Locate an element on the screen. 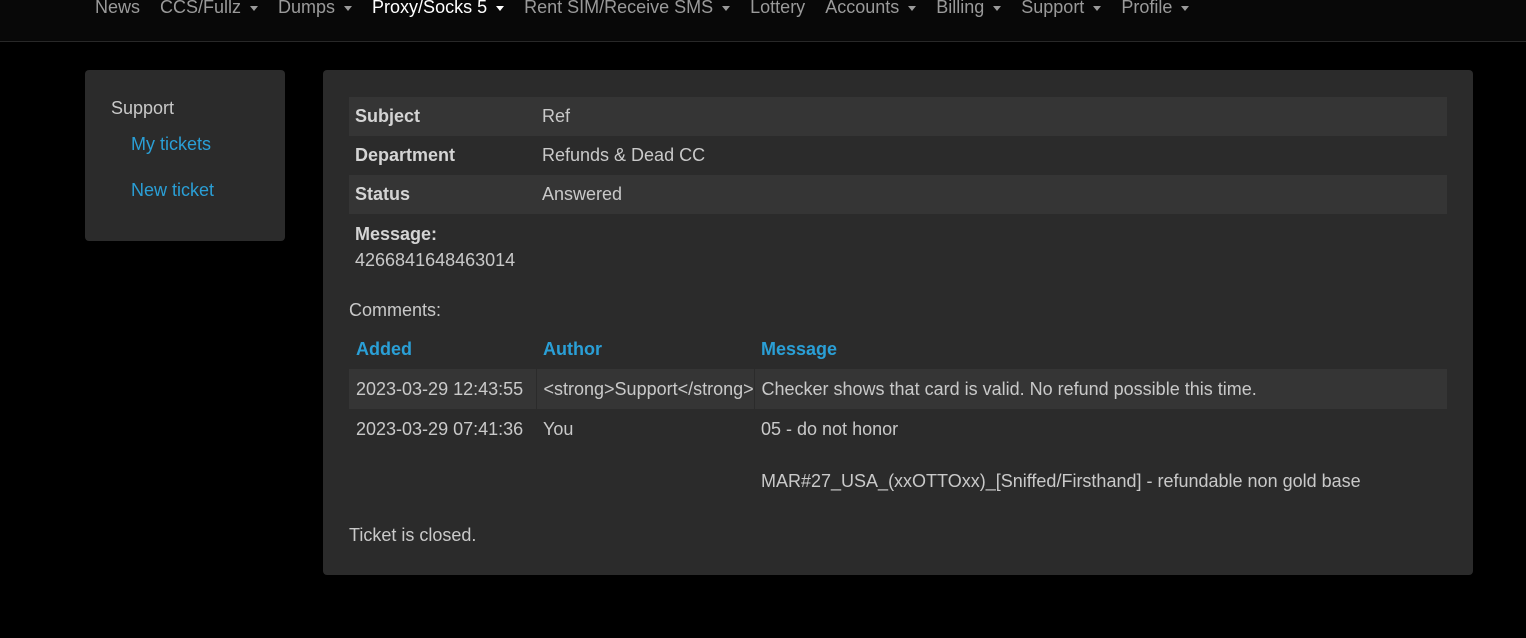 This screenshot has width=1526, height=638. comment-author: <strong>Support</strong> is located at coordinates (644, 389).